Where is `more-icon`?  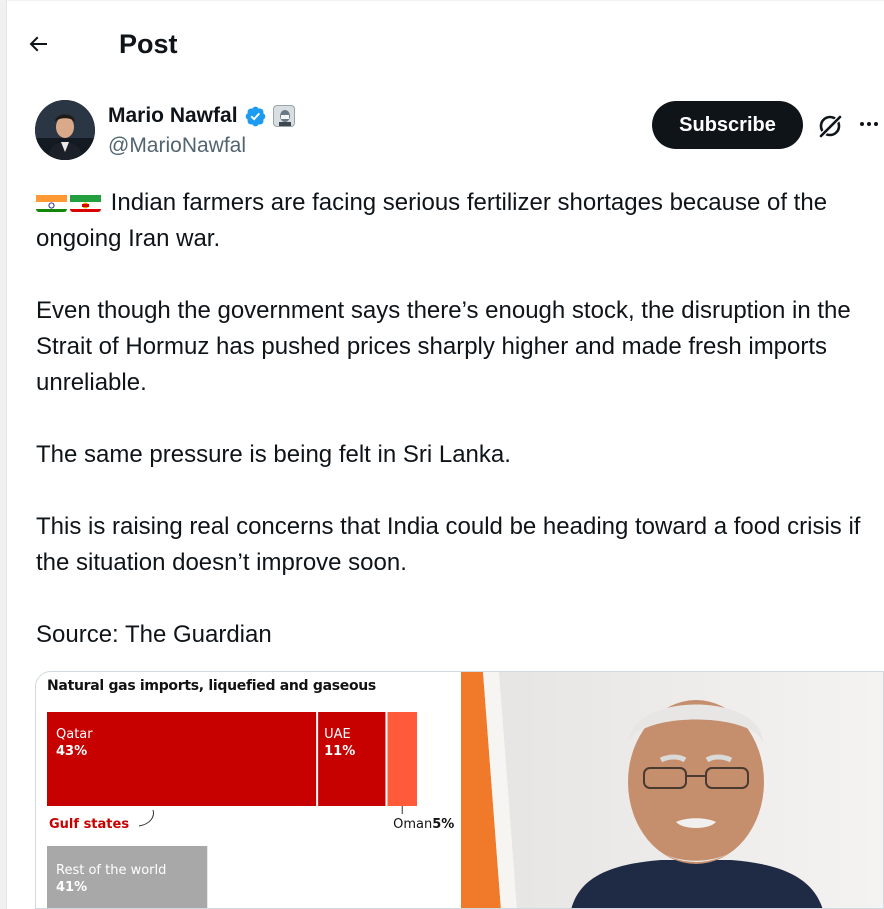
more-icon is located at coordinates (869, 124).